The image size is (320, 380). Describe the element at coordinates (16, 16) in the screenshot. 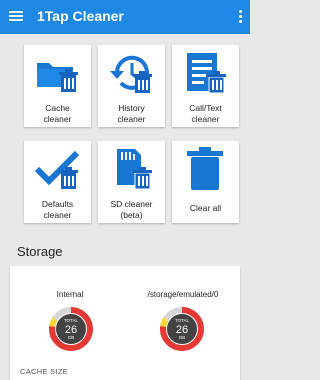

I see `hamburger-menu-icon` at that location.